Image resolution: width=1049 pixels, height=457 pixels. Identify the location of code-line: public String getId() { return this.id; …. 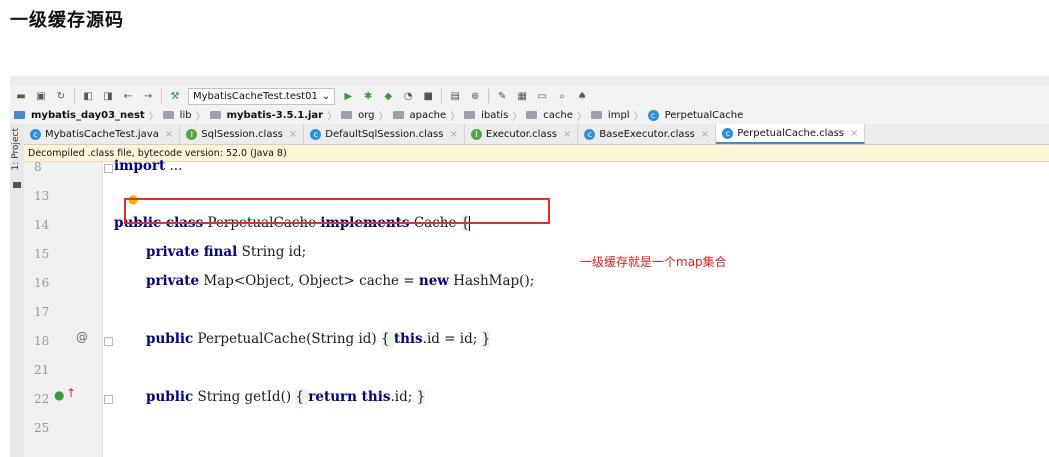
(286, 397).